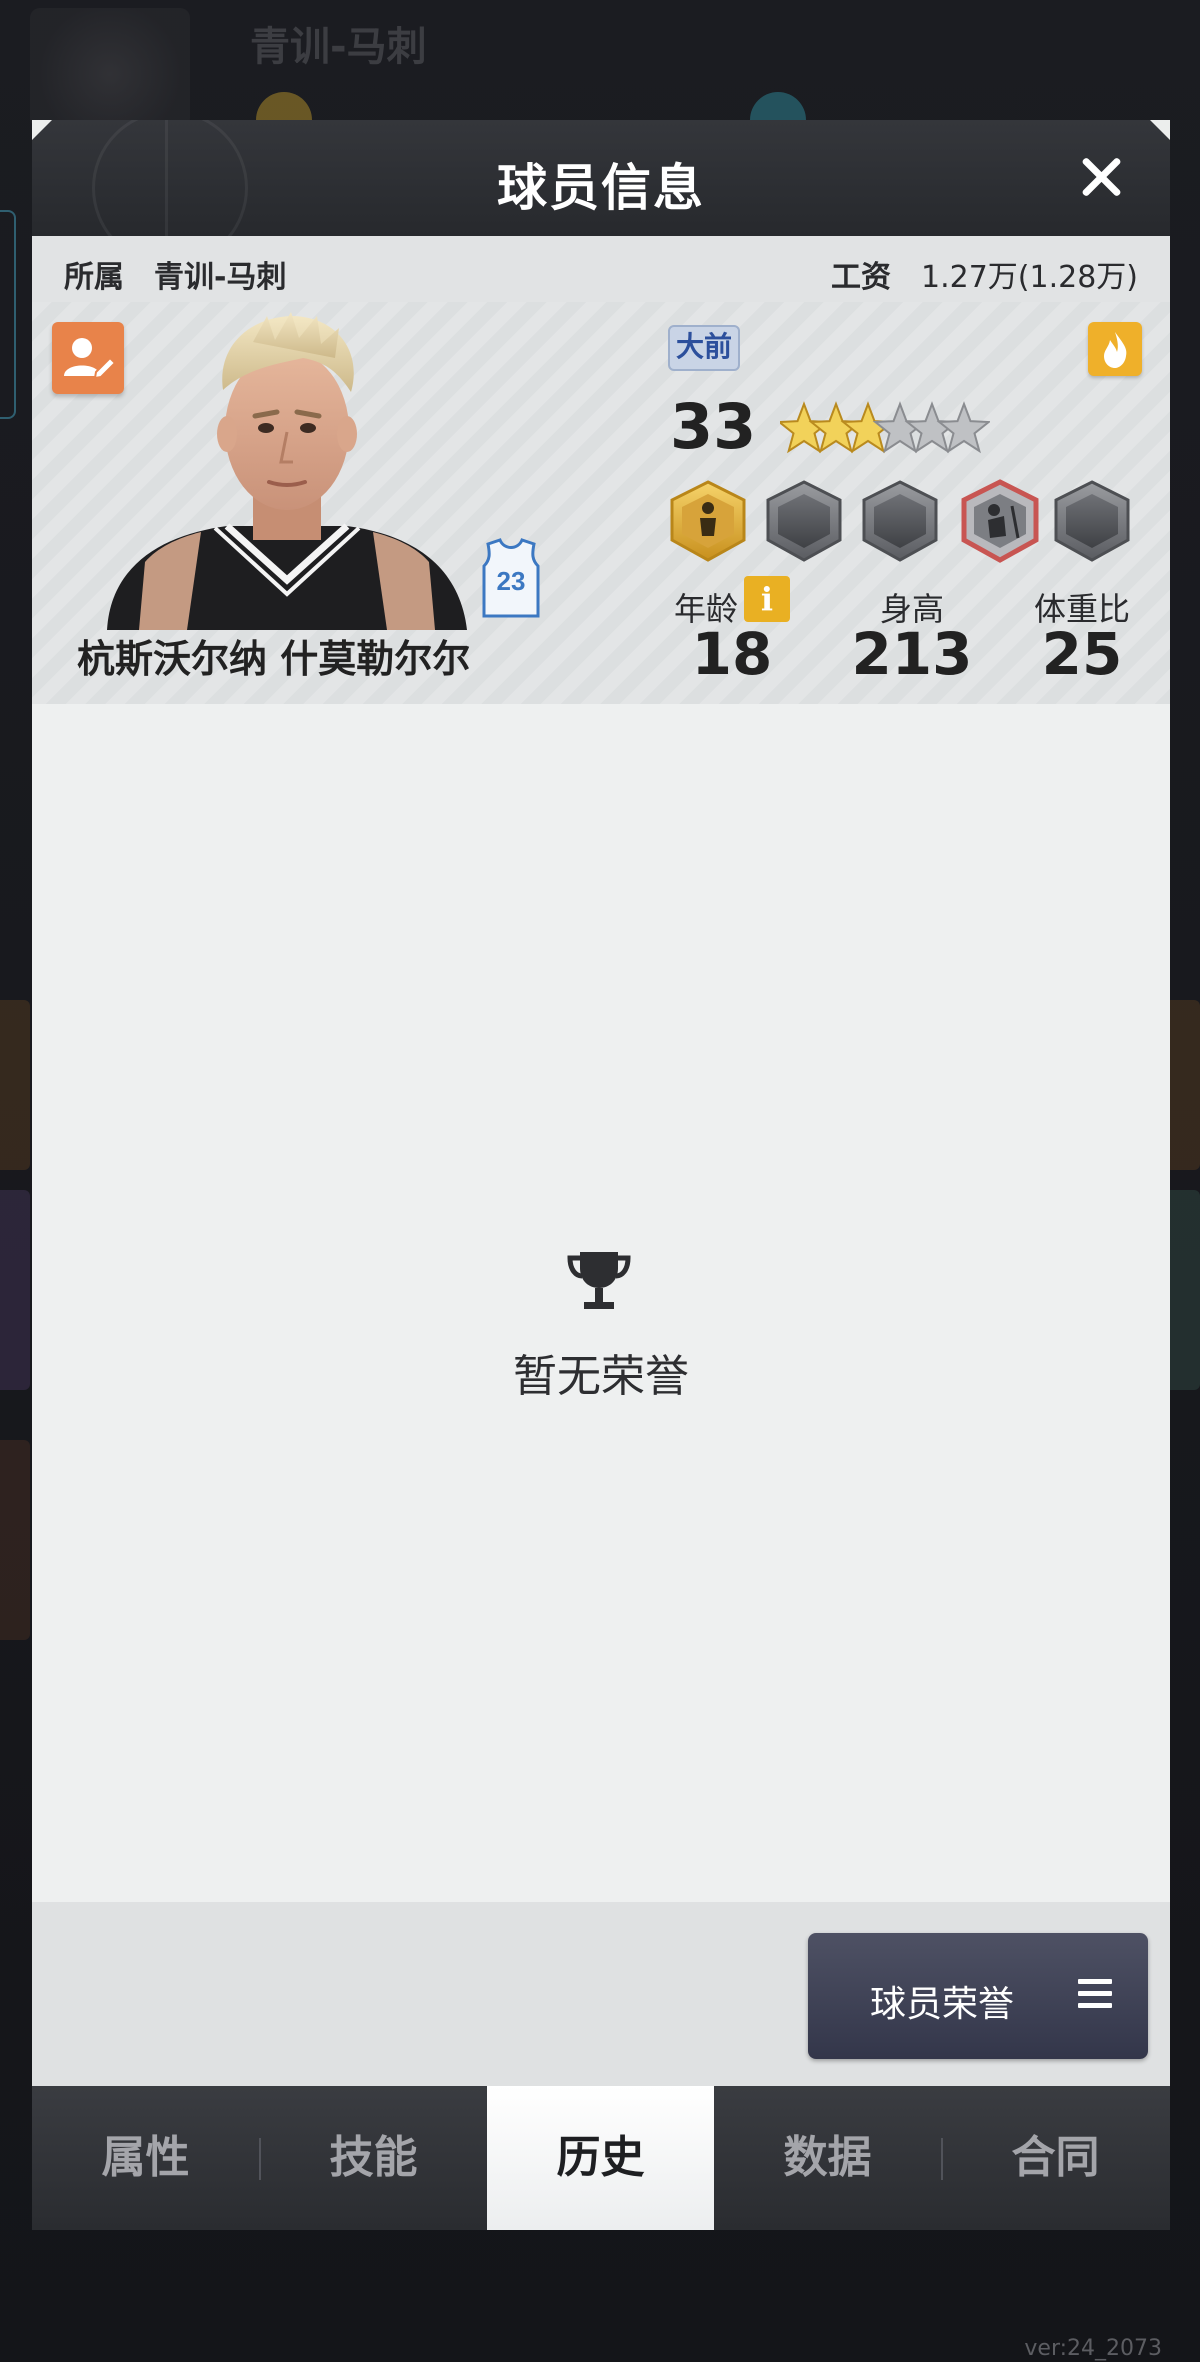 The height and width of the screenshot is (2362, 1200). What do you see at coordinates (942, 2004) in the screenshot?
I see `player-honors-label: 球员荣誉` at bounding box center [942, 2004].